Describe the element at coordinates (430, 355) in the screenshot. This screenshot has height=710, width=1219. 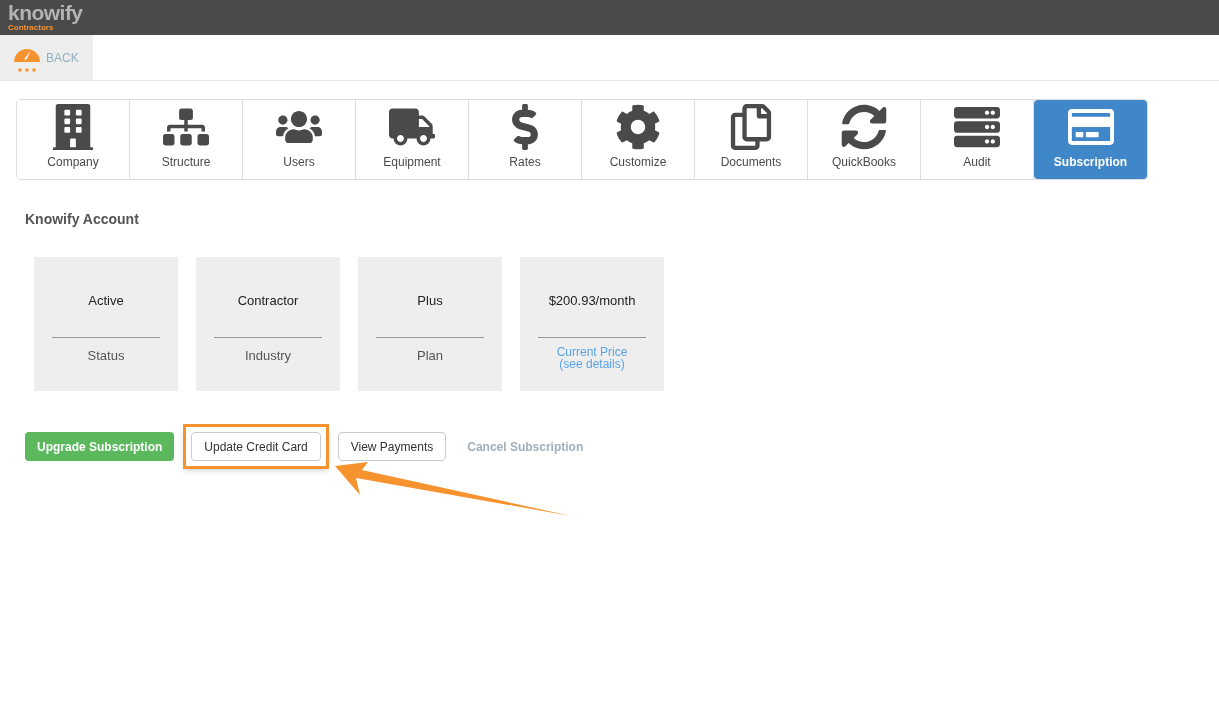
I see `card-label: Plan` at that location.